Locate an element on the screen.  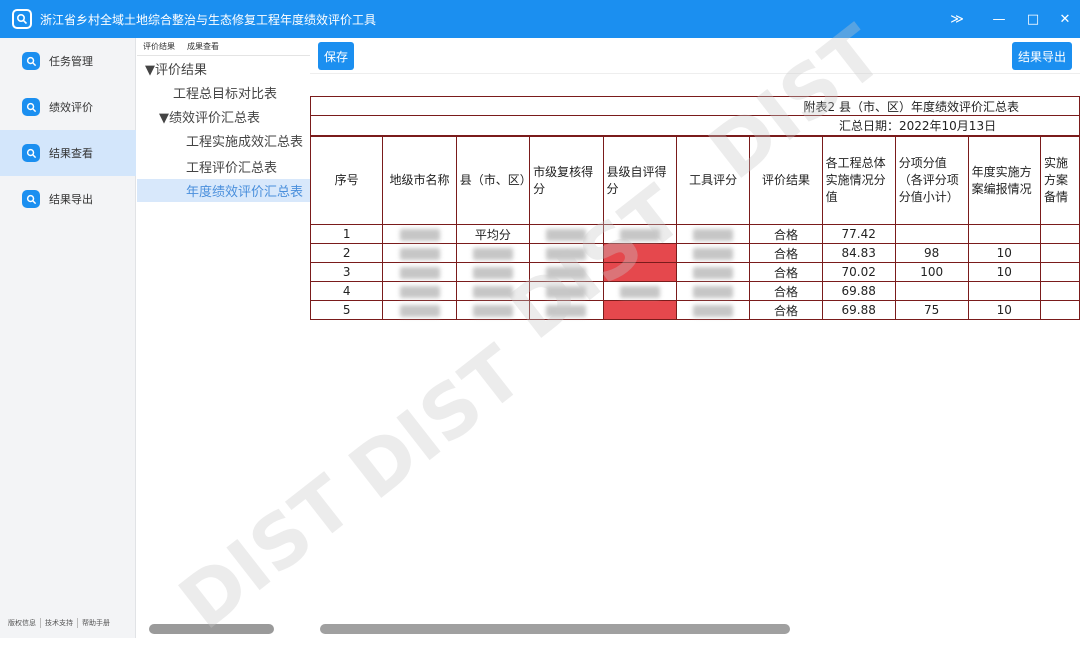
nav-item-result-export: 结果导出 is located at coordinates (68, 199).